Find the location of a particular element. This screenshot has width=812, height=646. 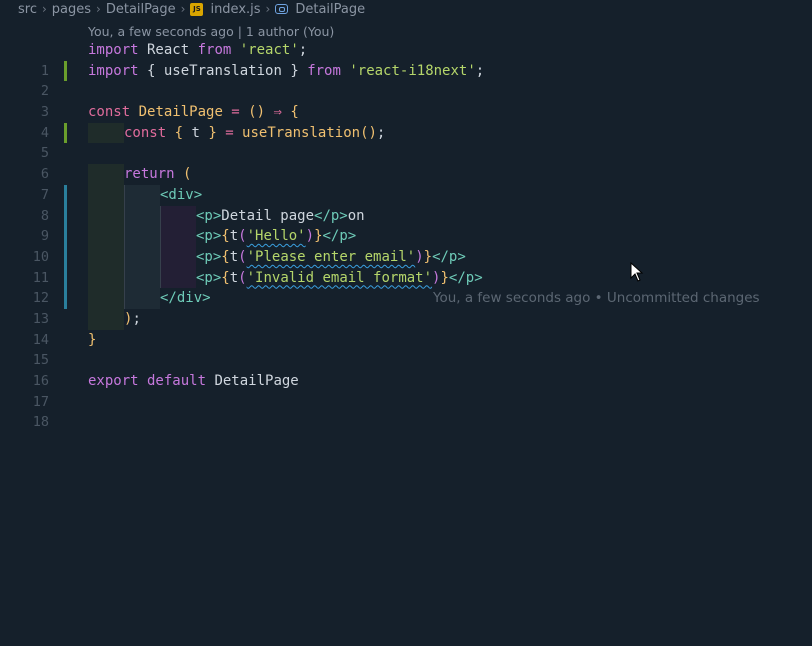

line-content: <p>Detail page</p>on is located at coordinates (226, 216).